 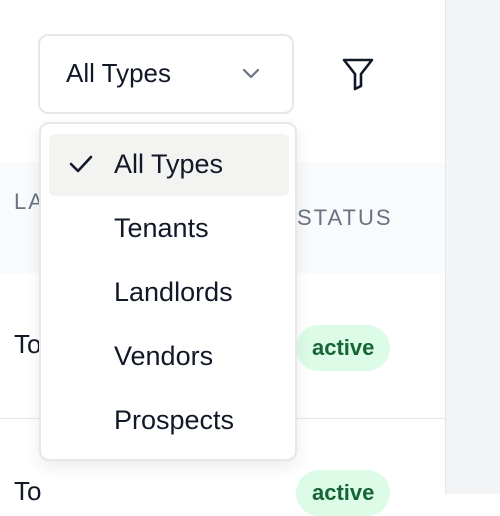 What do you see at coordinates (251, 73) in the screenshot?
I see `chevron-down-icon` at bounding box center [251, 73].